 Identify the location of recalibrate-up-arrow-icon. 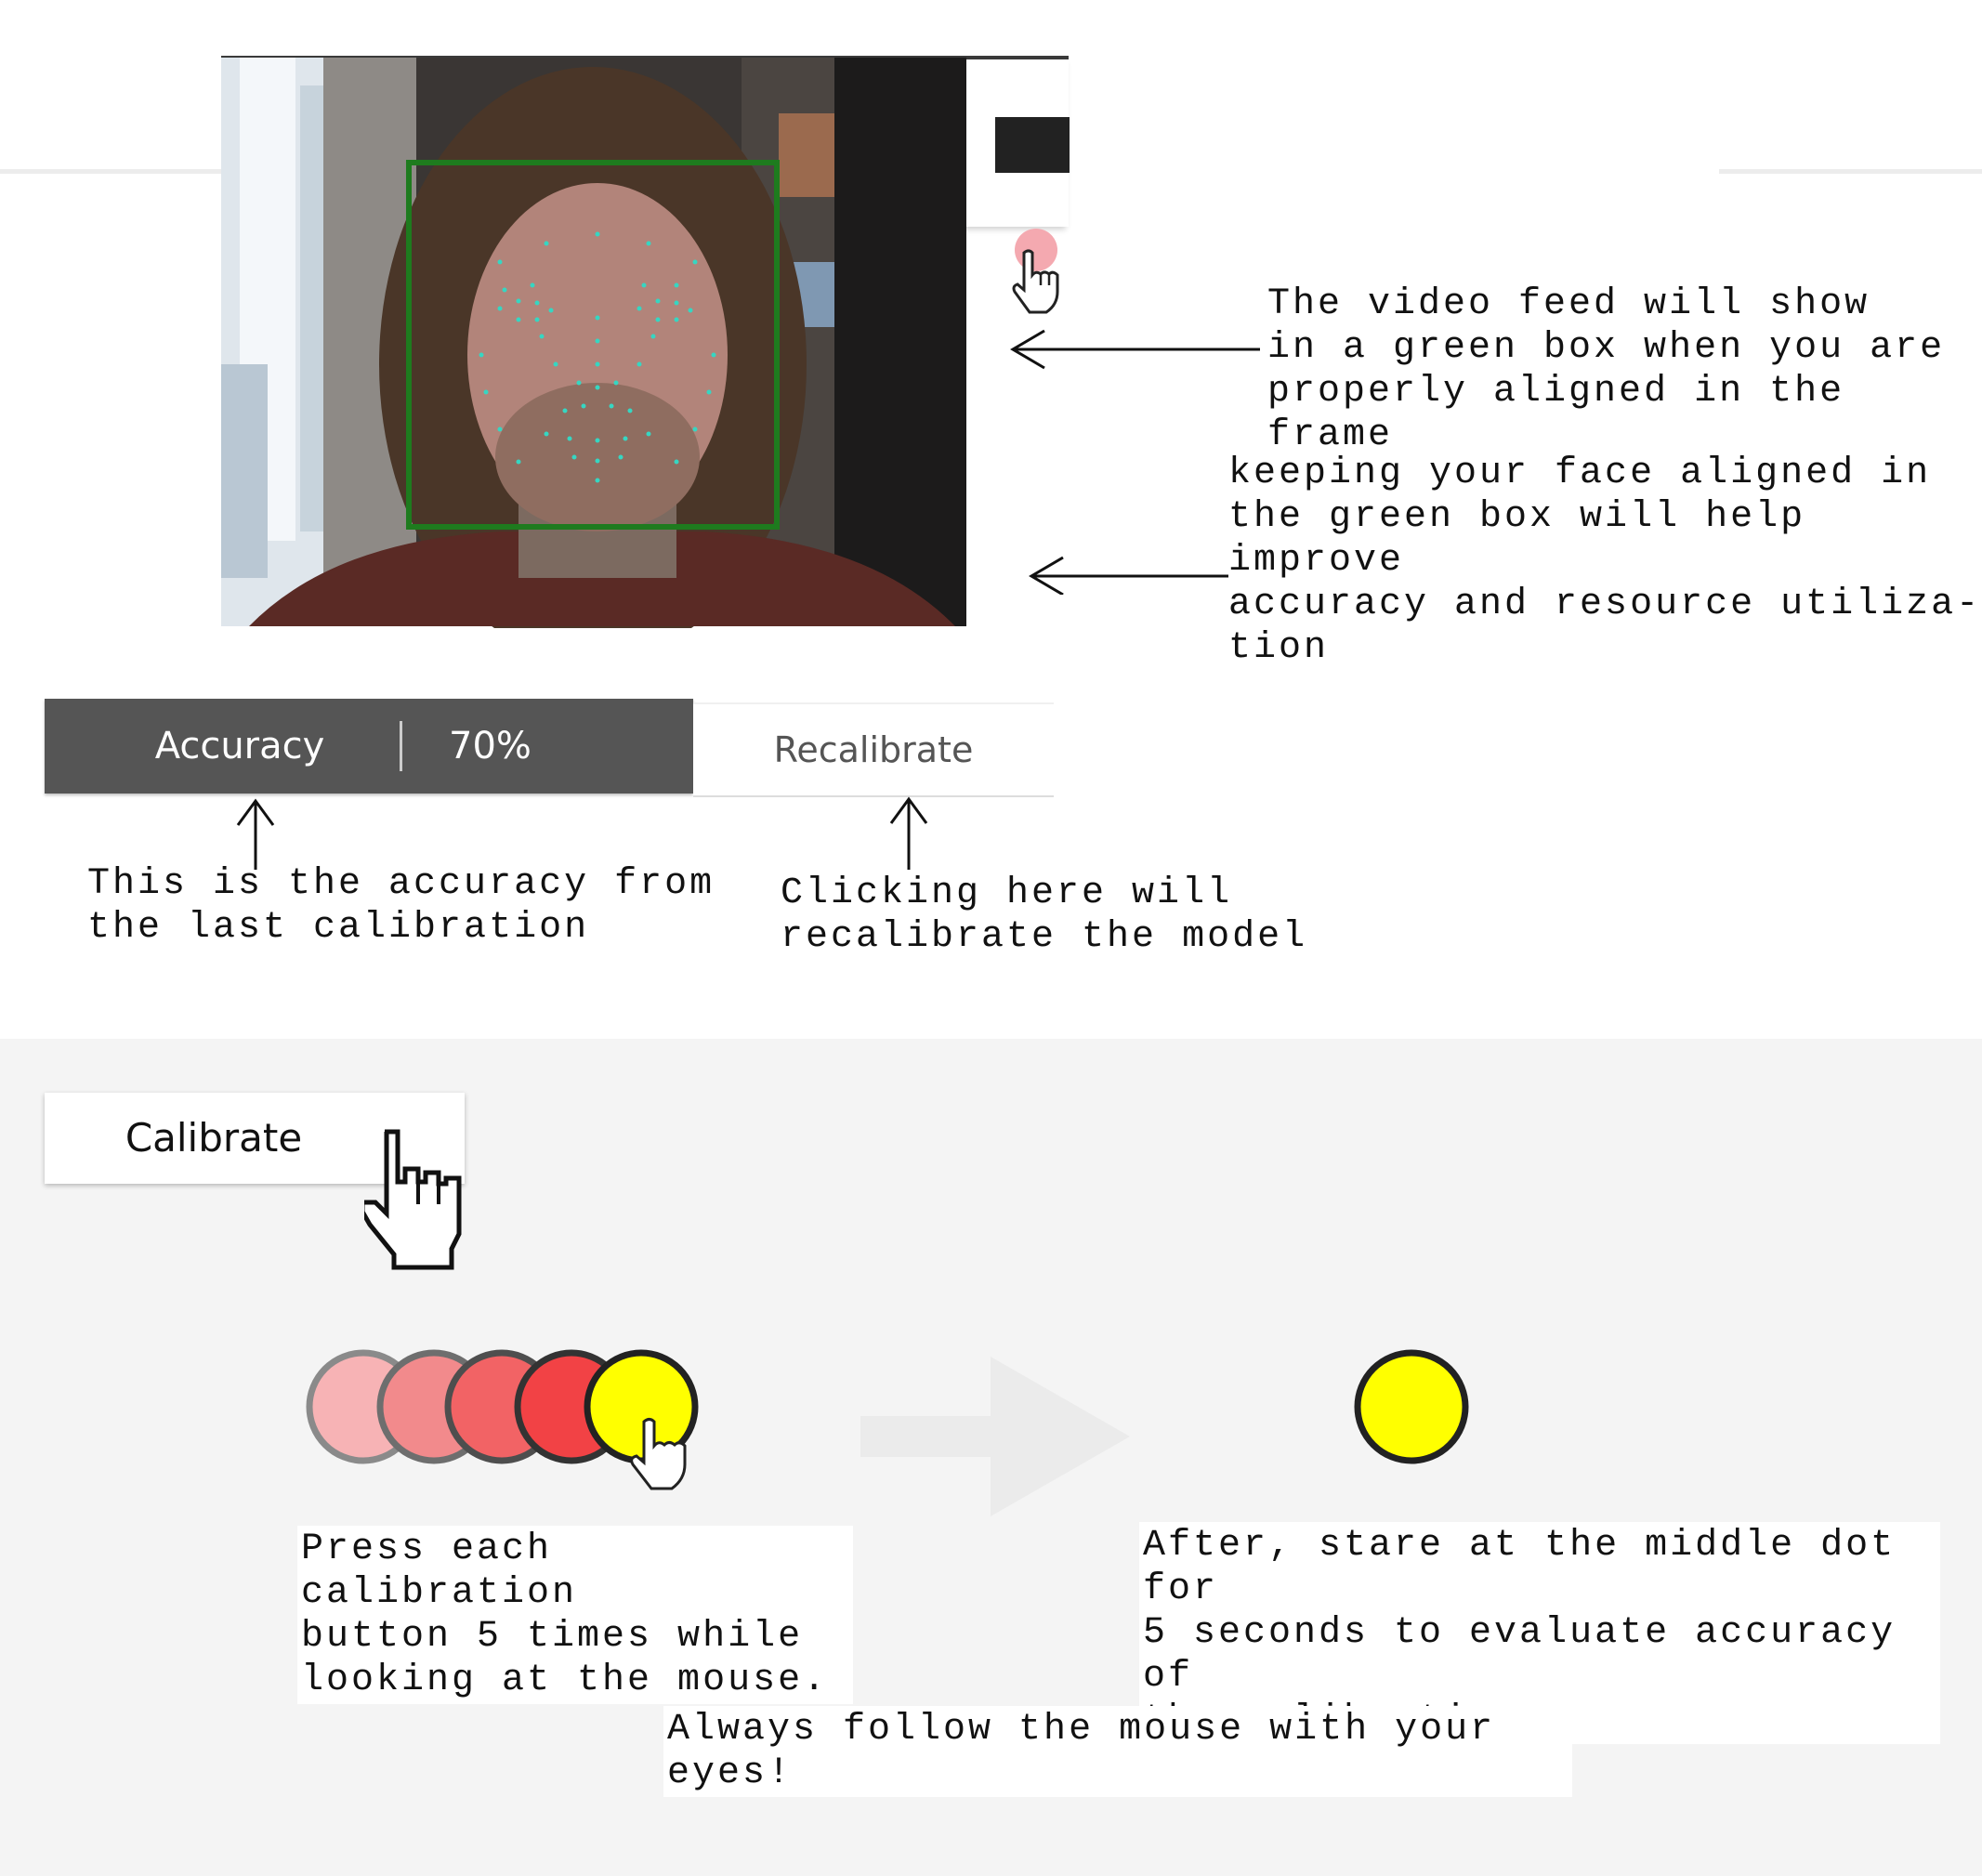
(909, 833).